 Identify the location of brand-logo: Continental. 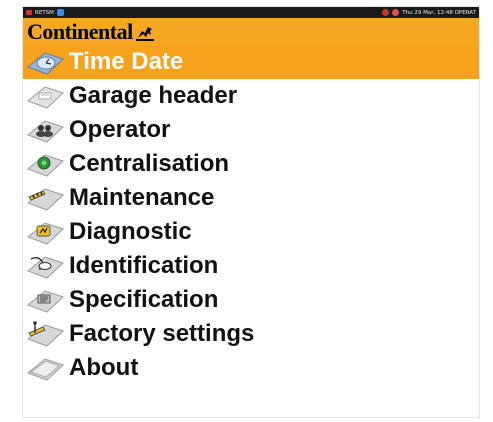
(91, 32).